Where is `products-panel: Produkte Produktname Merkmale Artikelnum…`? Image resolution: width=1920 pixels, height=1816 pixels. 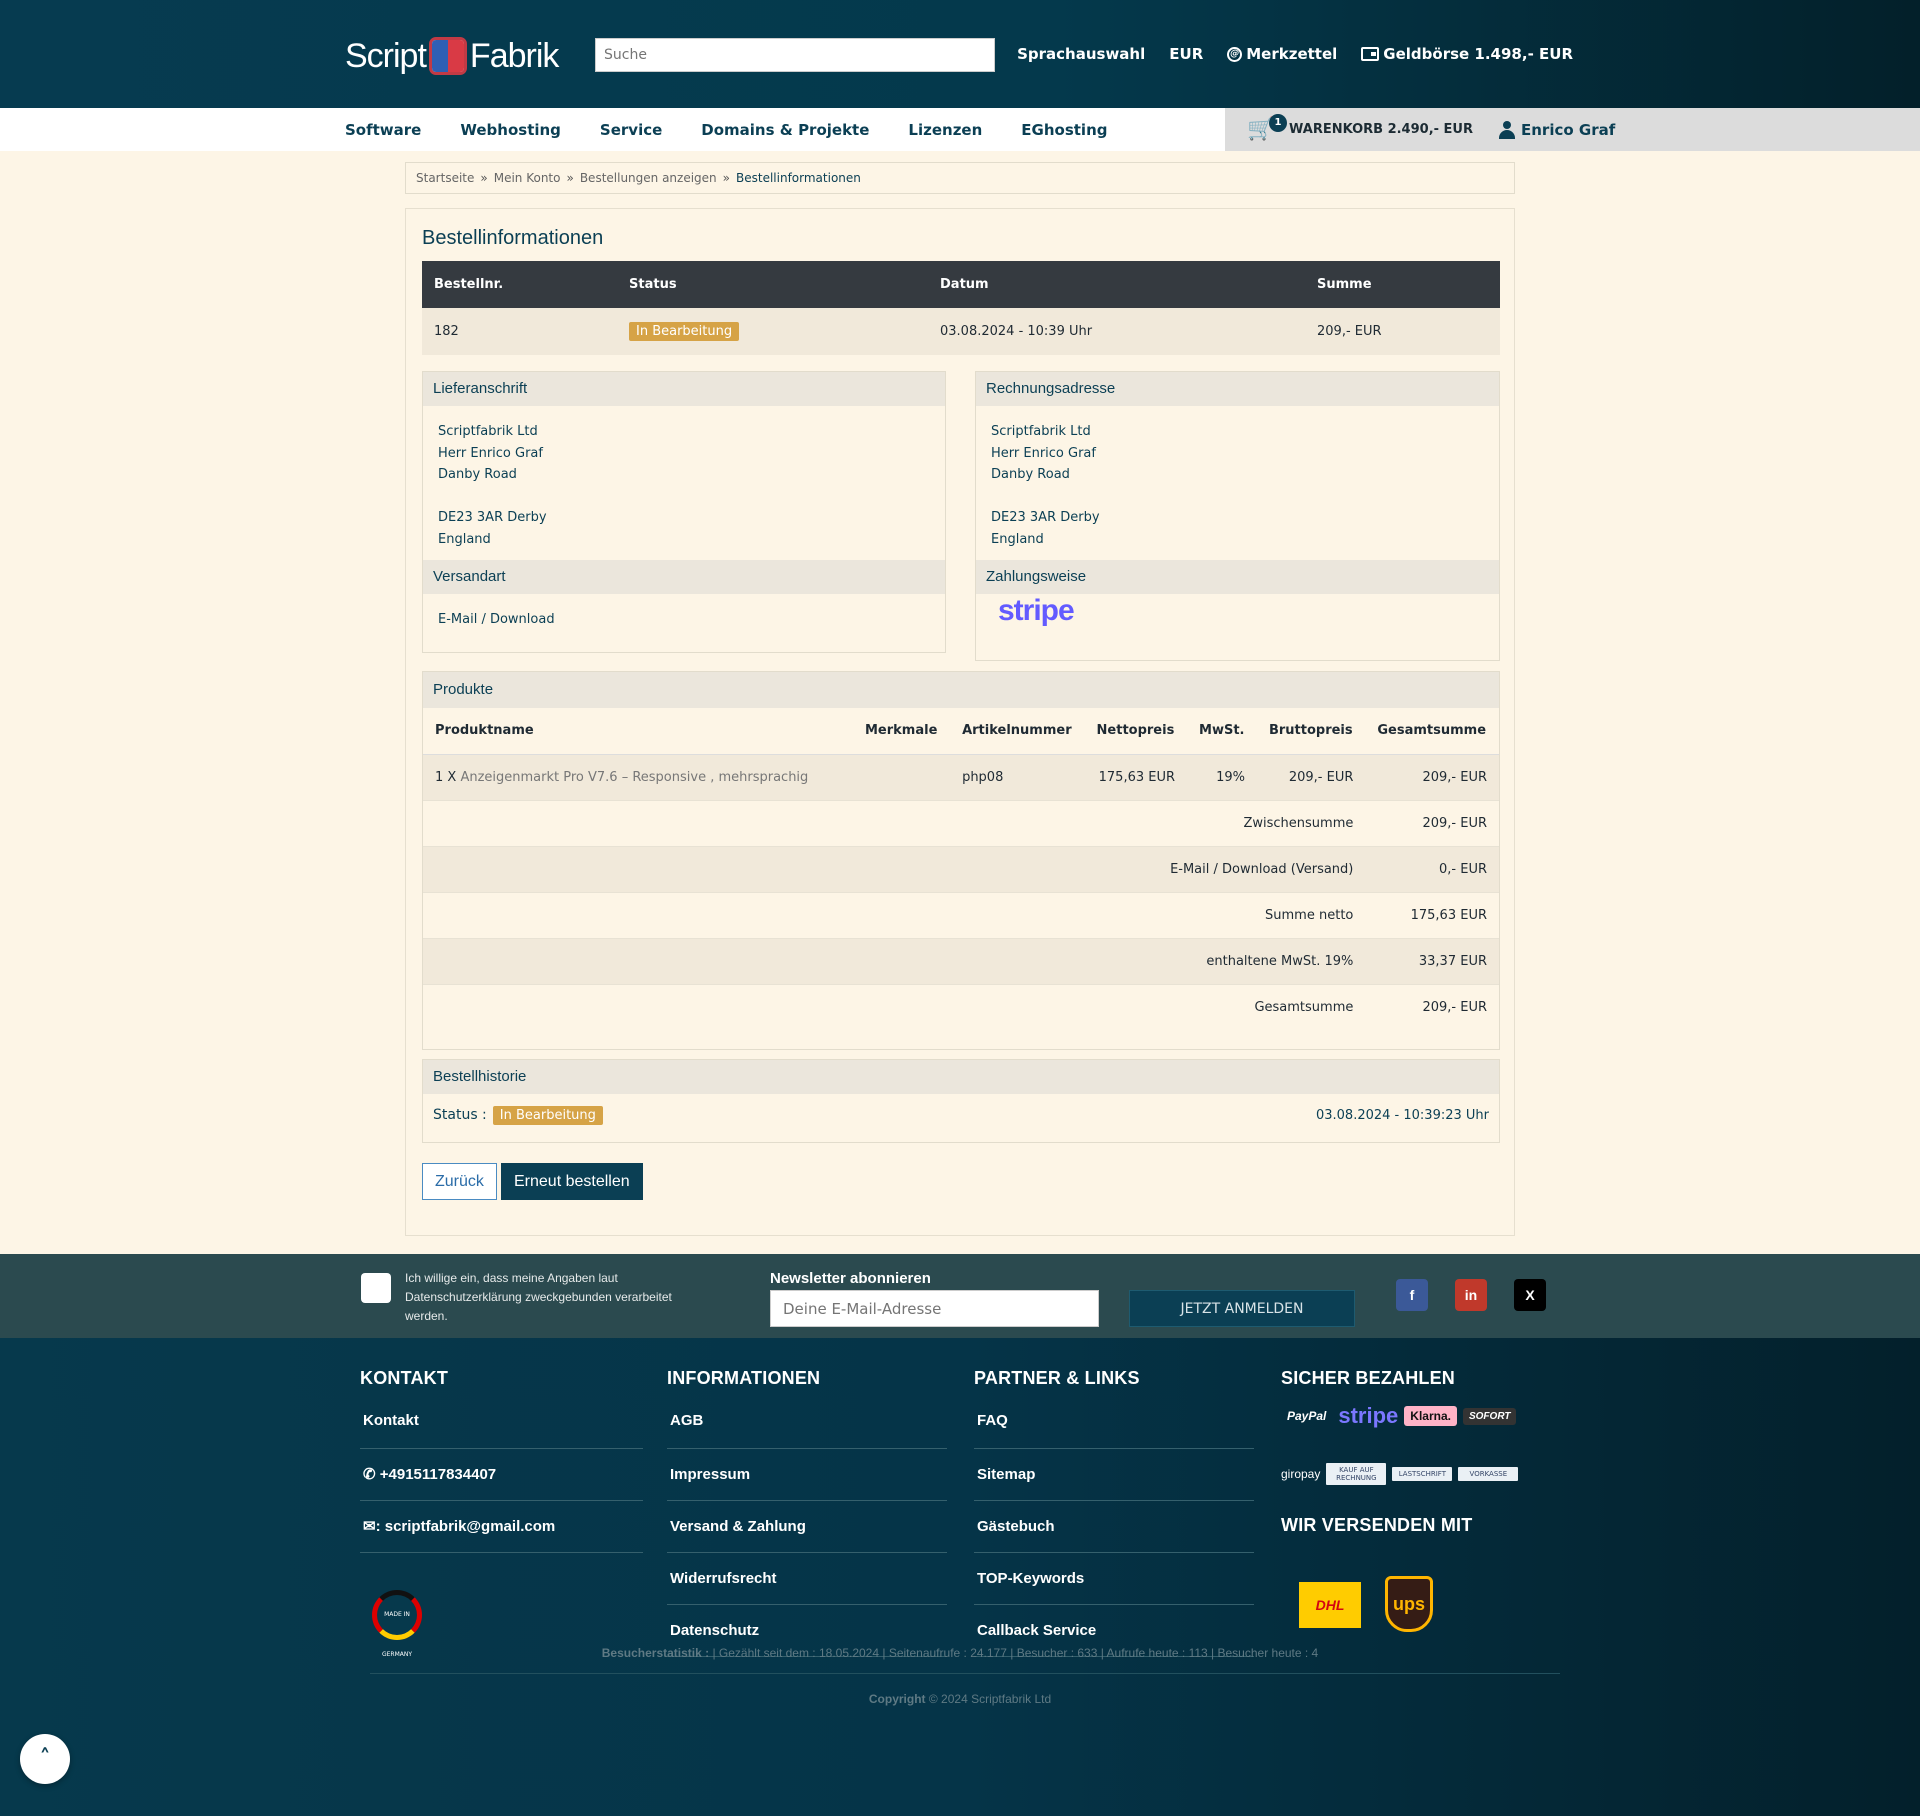 products-panel: Produkte Produktname Merkmale Artikelnum… is located at coordinates (961, 860).